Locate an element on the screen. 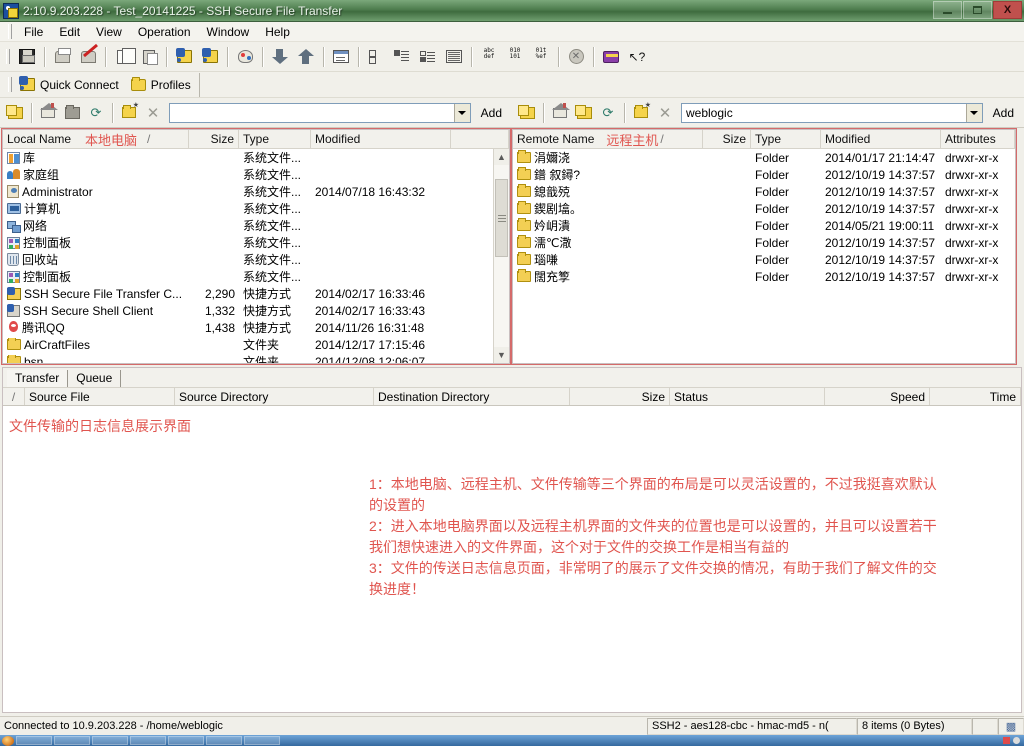 This screenshot has width=1024, height=746. file-name-cell: 网络 is located at coordinates (96, 225).